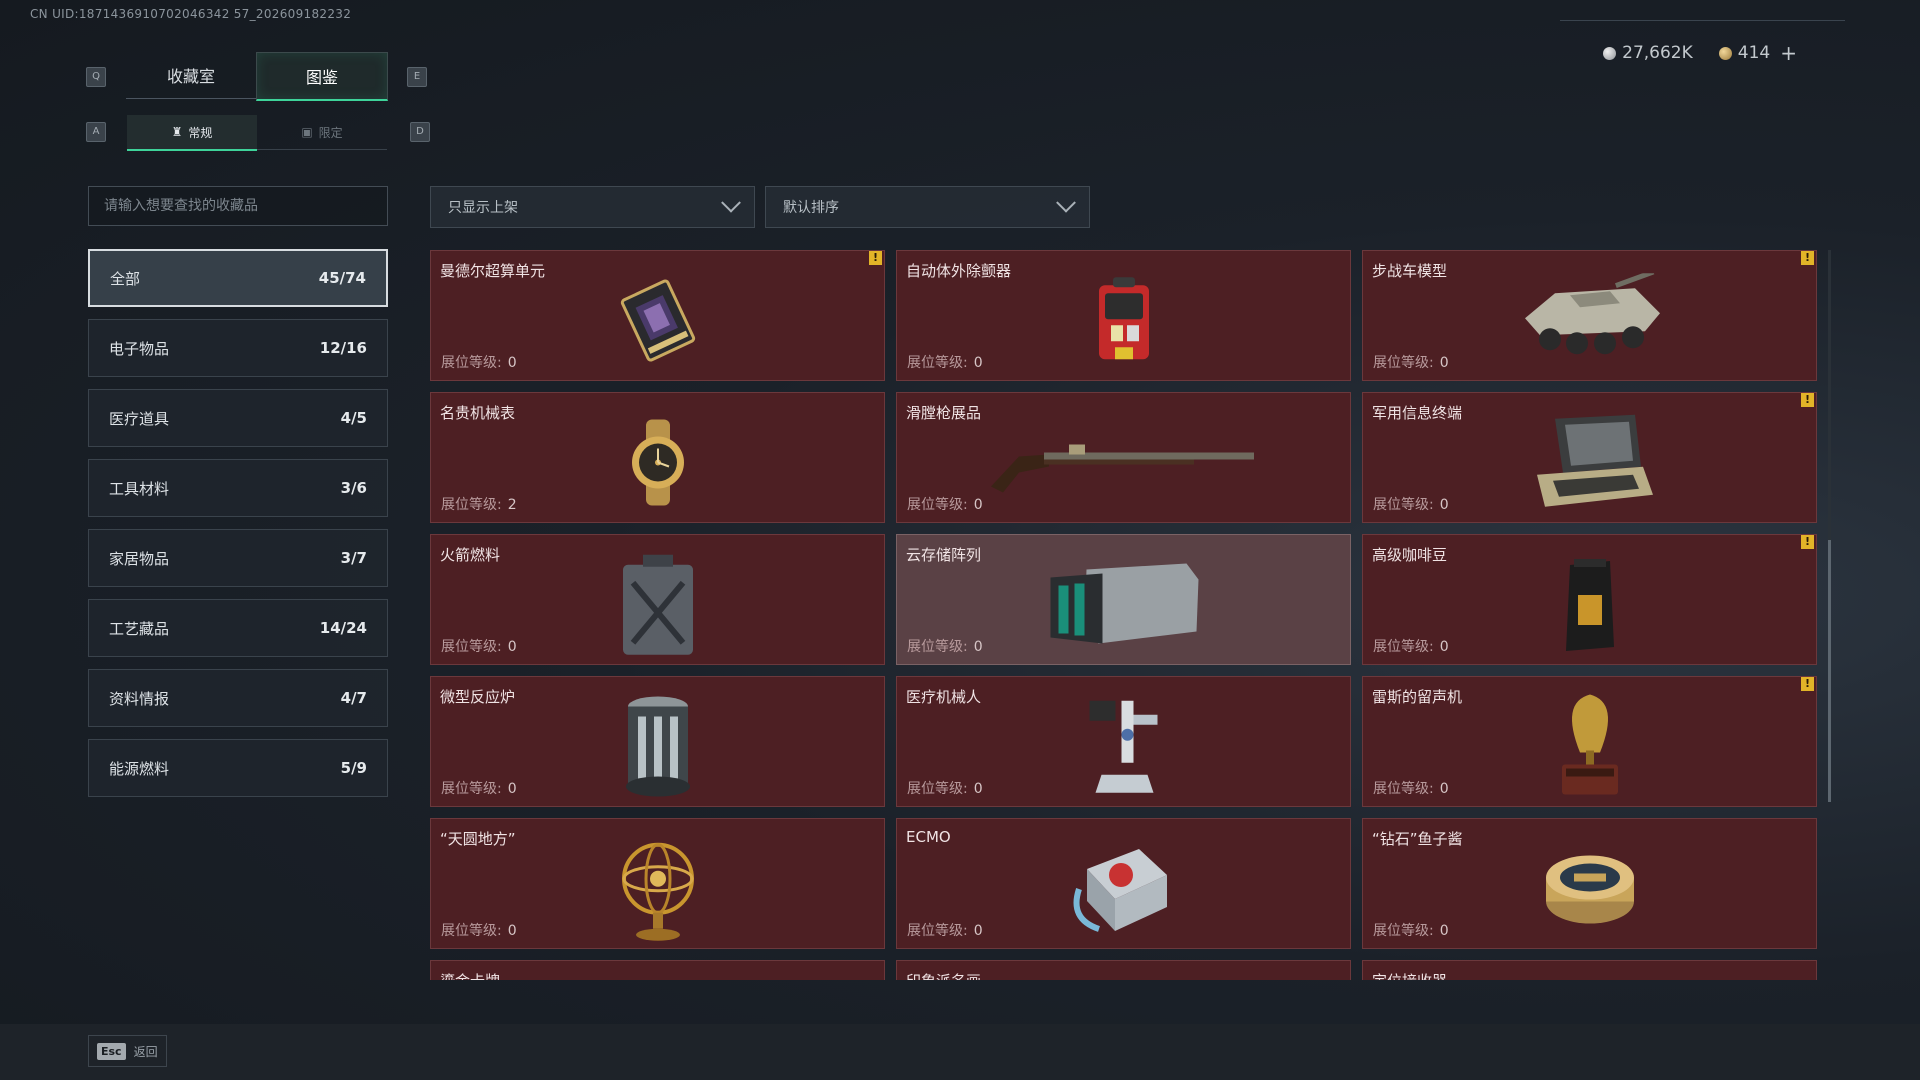  I want to click on silver-coin-icon, so click(1610, 53).